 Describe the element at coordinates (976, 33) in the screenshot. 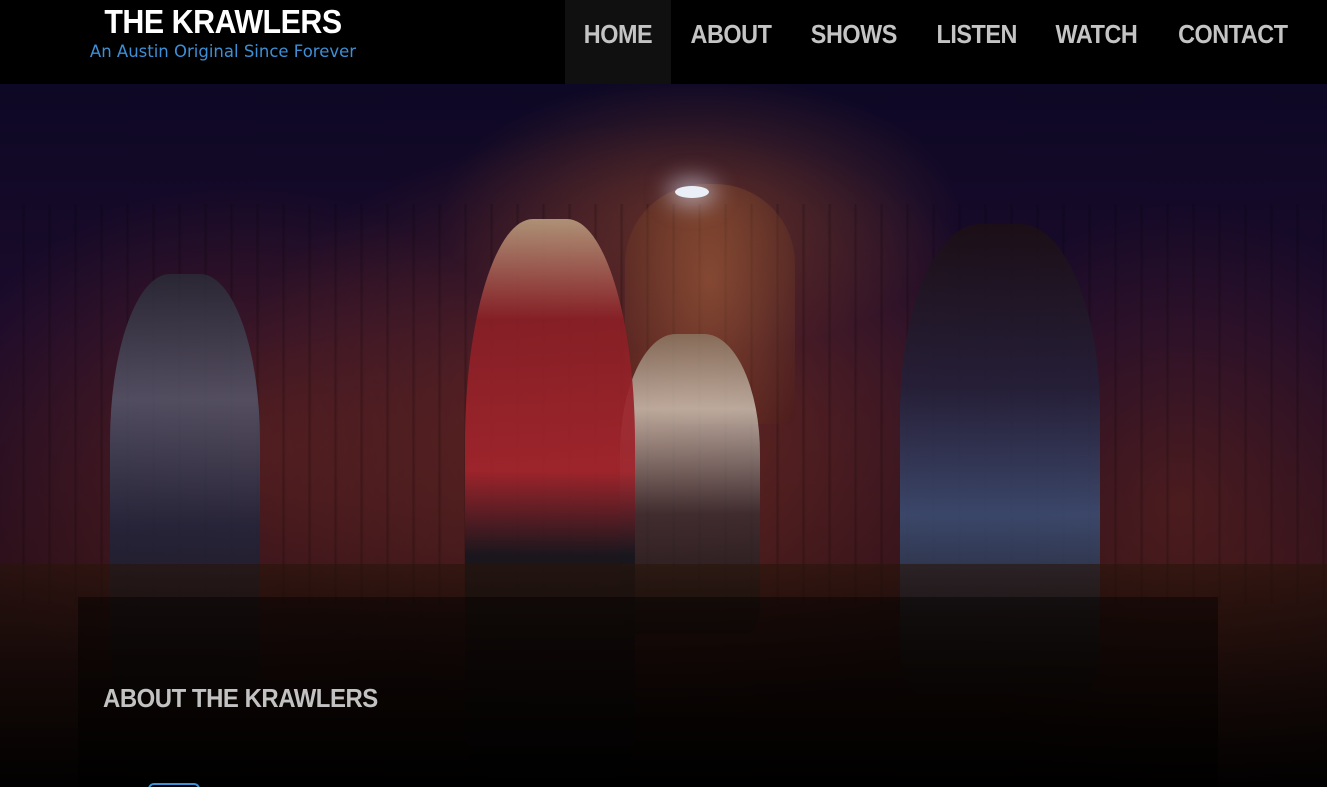

I see `nav-listen-label: LISTEN` at that location.